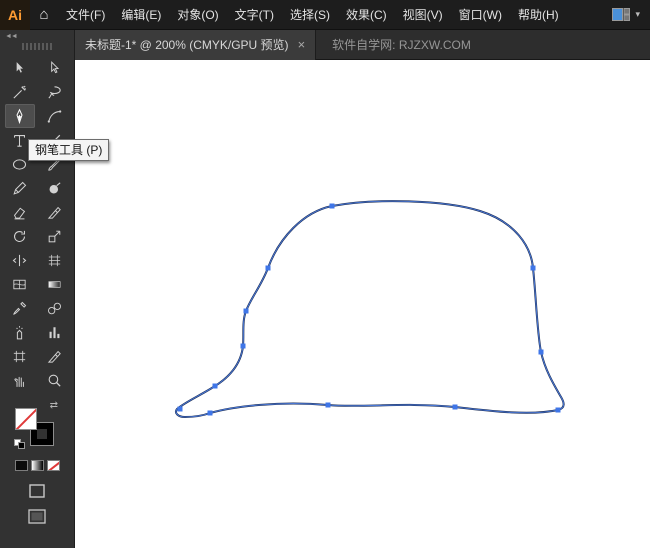 The image size is (650, 548). I want to click on gradient-button, so click(37, 465).